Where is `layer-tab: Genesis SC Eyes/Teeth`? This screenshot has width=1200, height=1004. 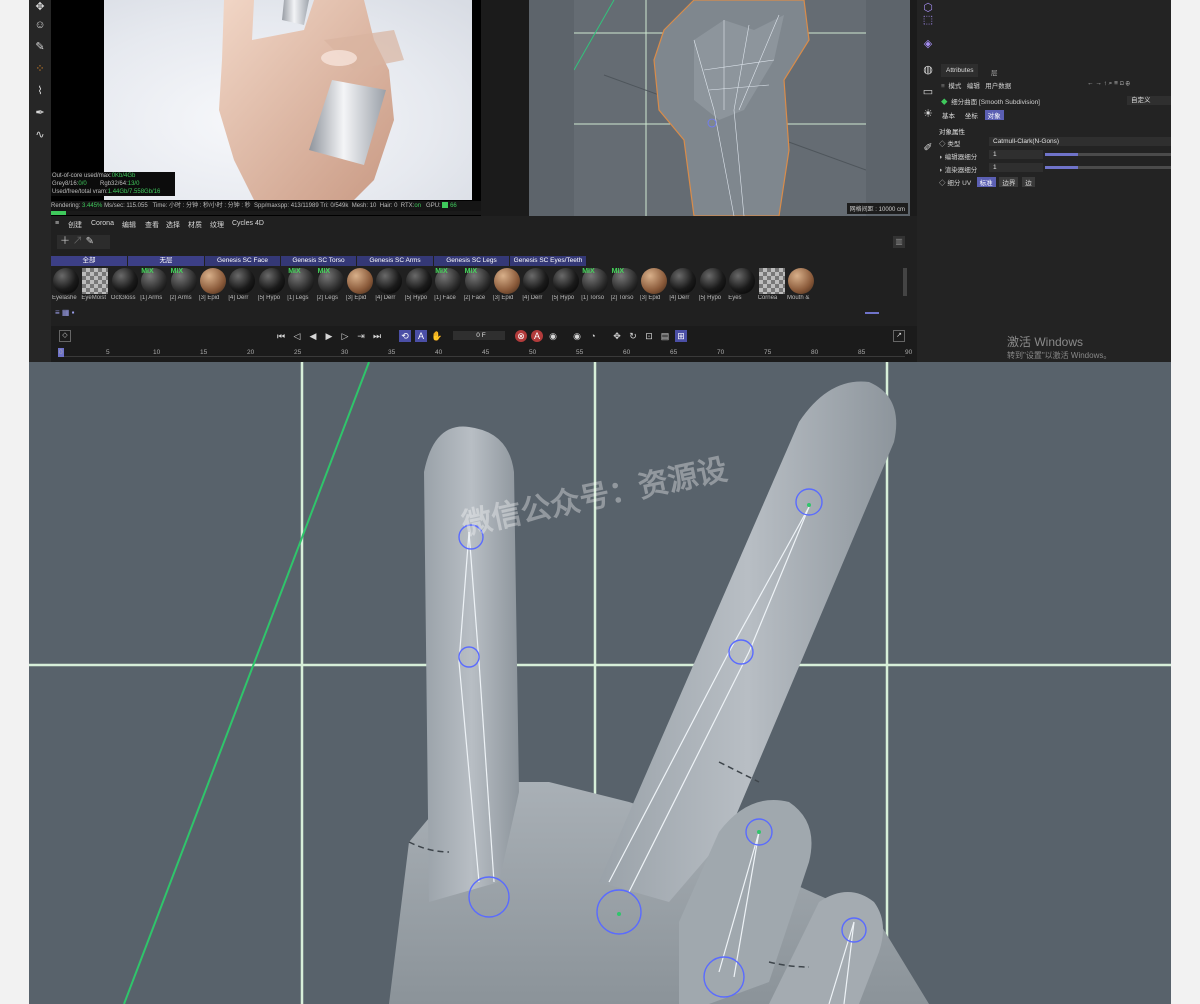 layer-tab: Genesis SC Eyes/Teeth is located at coordinates (548, 261).